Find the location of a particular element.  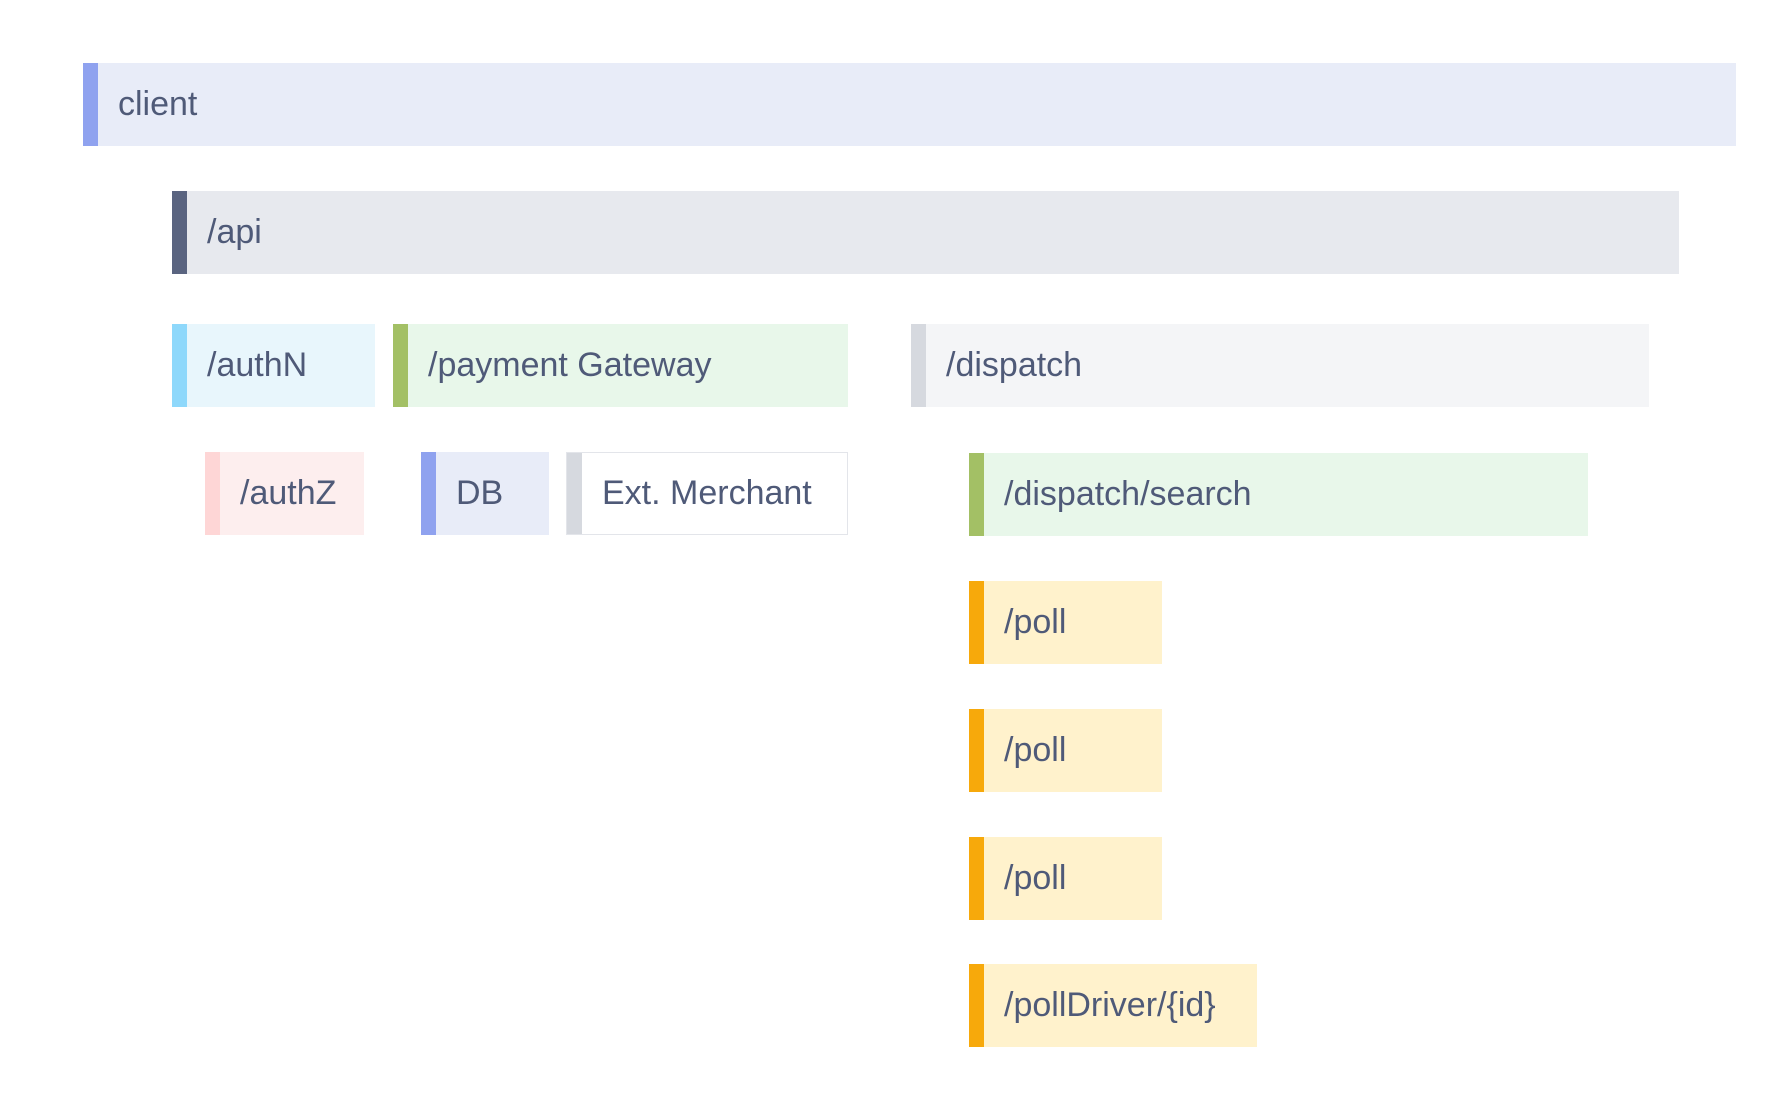

span-label: /payment Gateway is located at coordinates (570, 365).